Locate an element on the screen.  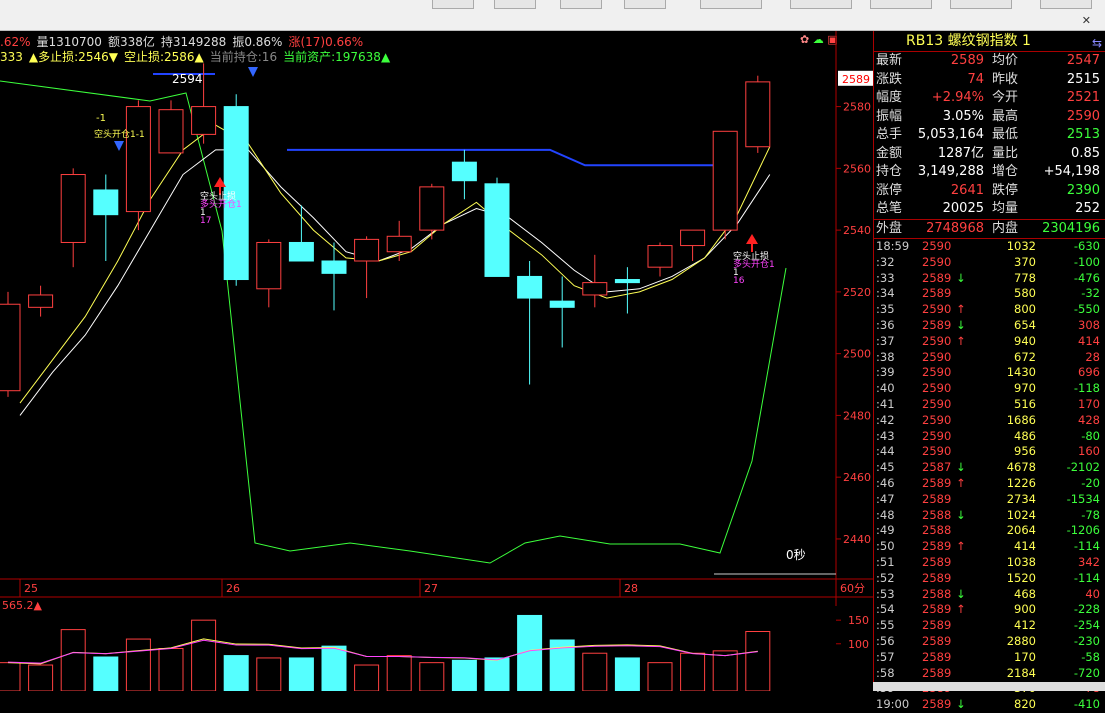
tick-row: :53 2588 ↓ 468 40 is located at coordinates (989, 595).